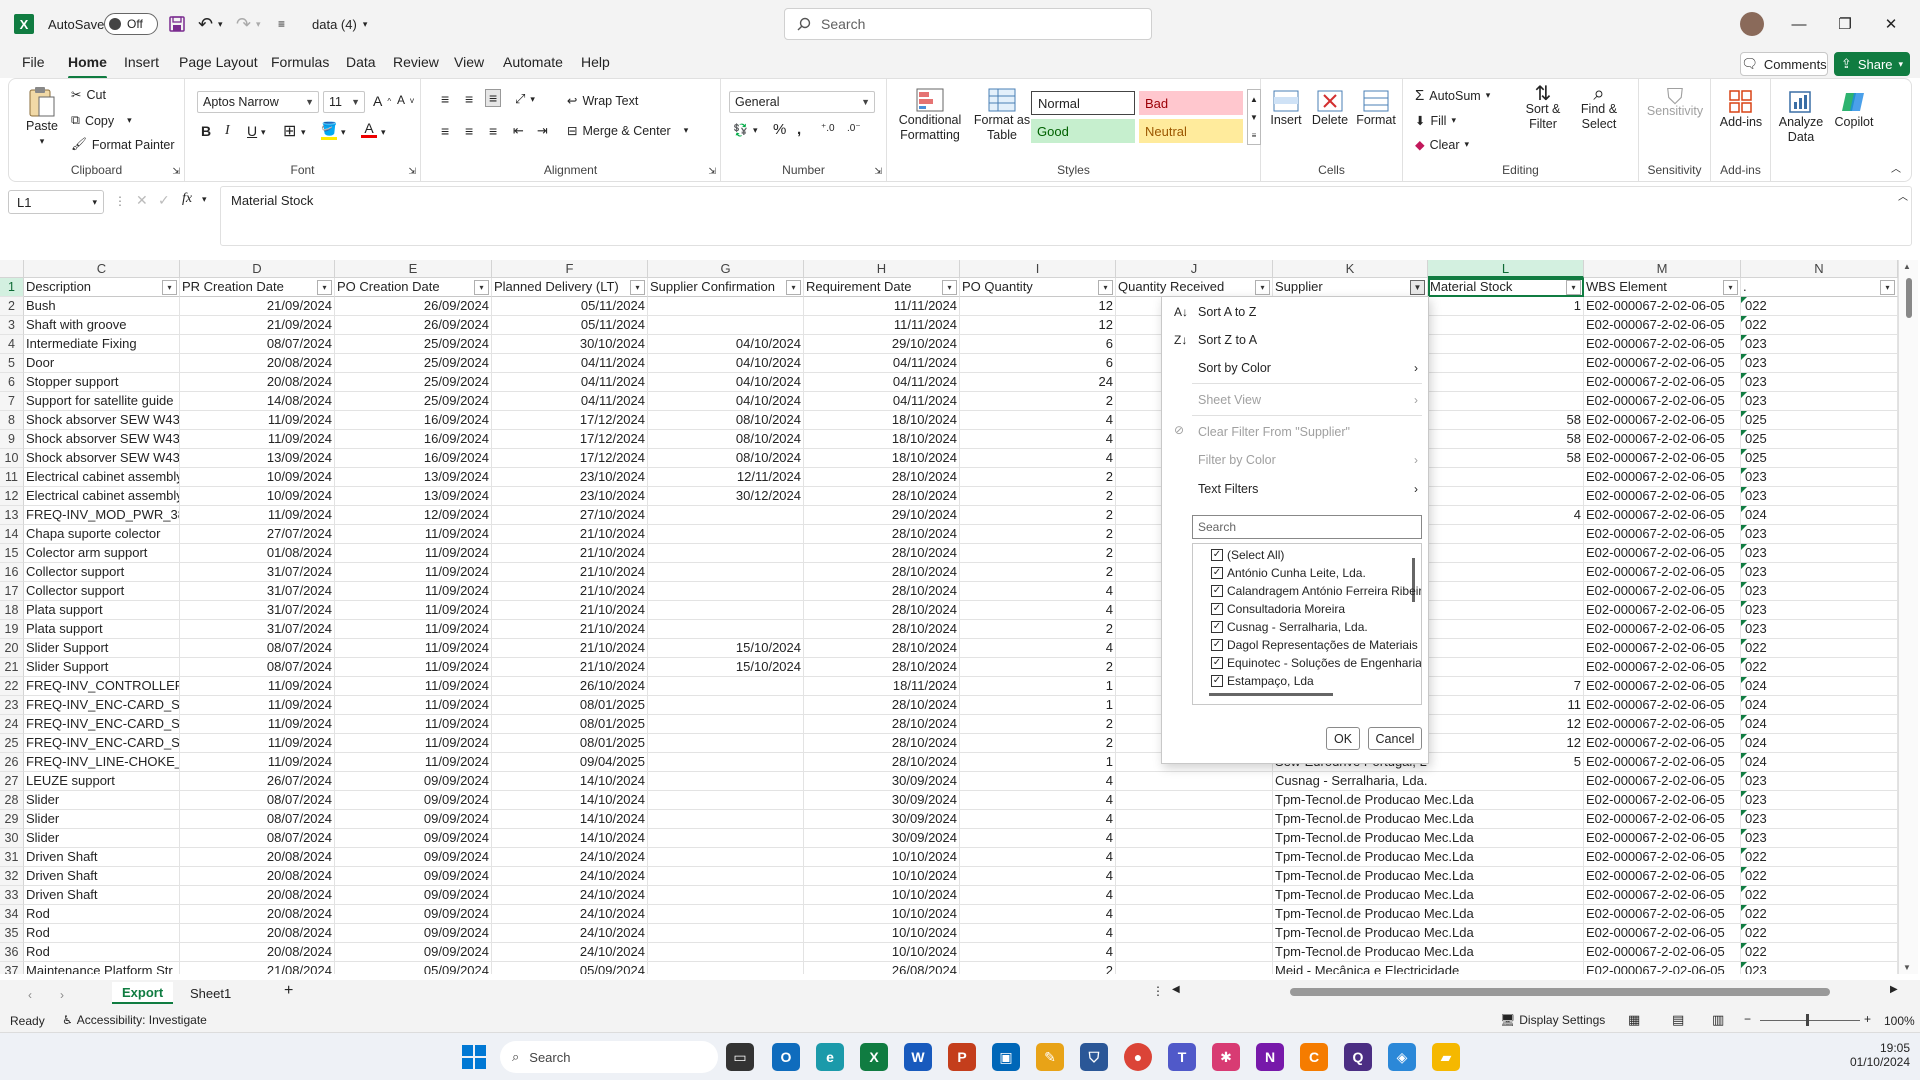  What do you see at coordinates (12, 591) in the screenshot?
I see `row-header: 17` at bounding box center [12, 591].